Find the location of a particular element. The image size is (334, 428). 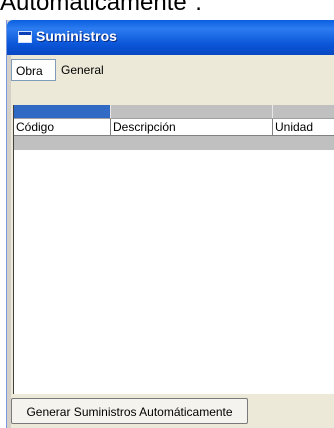

tab-obra: Obra is located at coordinates (33, 70).